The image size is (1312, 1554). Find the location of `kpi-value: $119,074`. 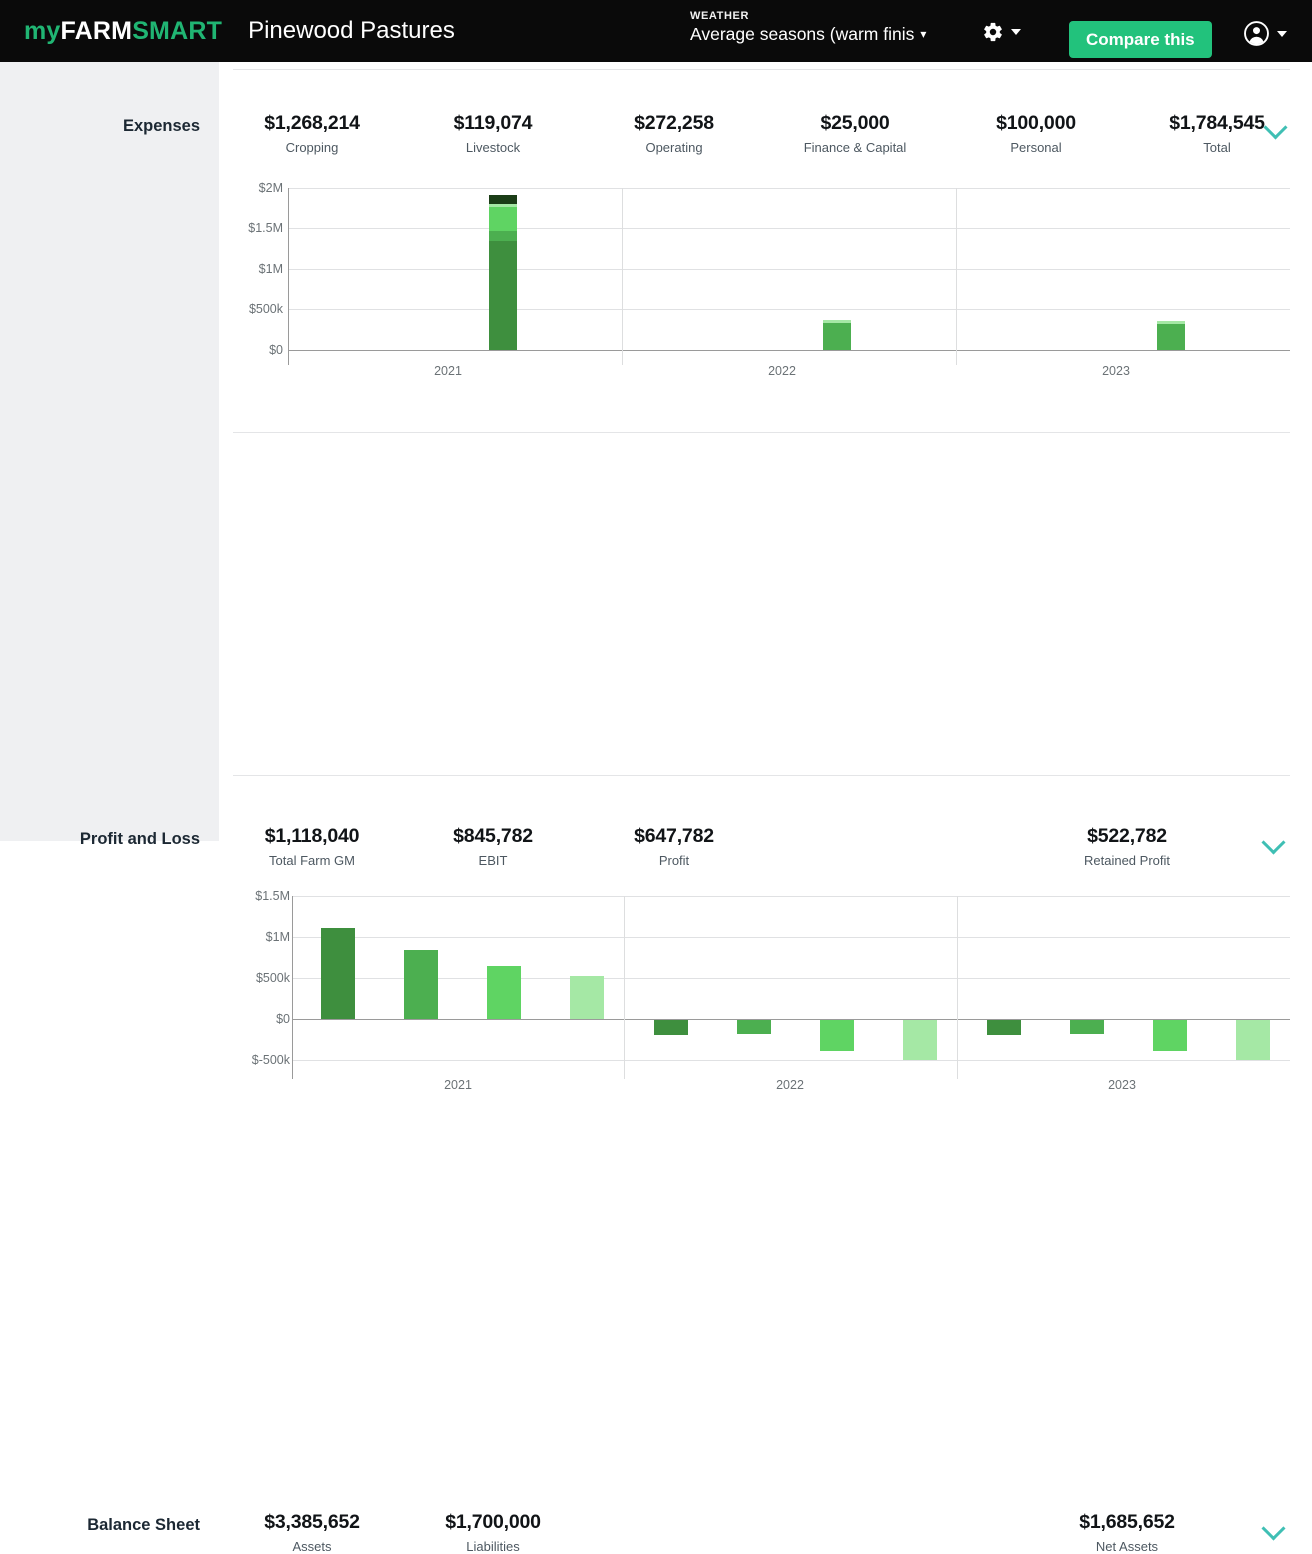

kpi-value: $119,074 is located at coordinates (493, 123).